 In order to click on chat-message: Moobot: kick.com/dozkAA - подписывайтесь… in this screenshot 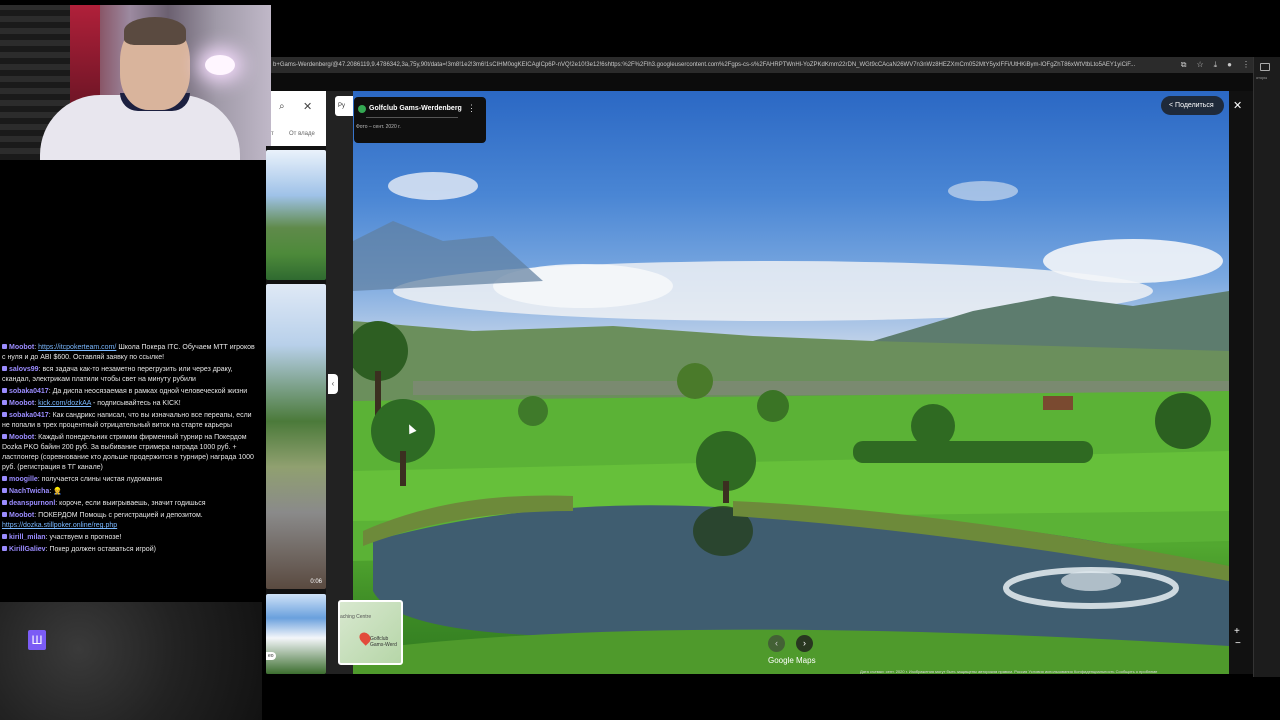, I will do `click(131, 404)`.